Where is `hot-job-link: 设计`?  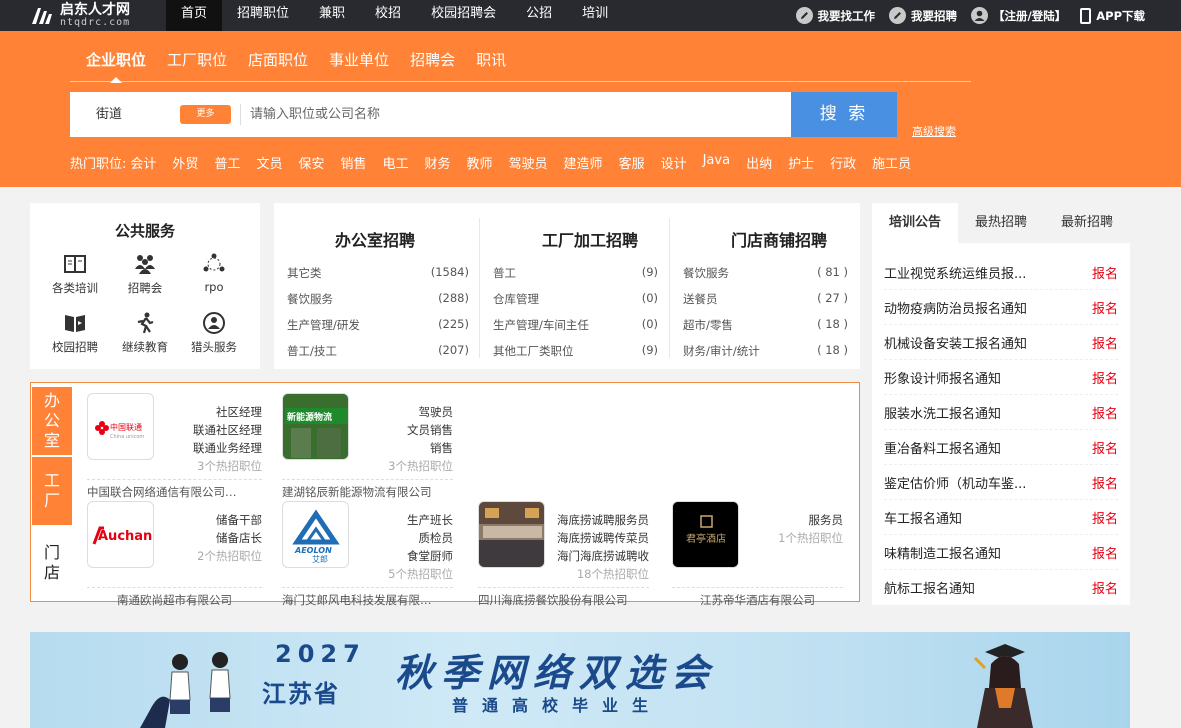
hot-job-link: 设计 is located at coordinates (674, 162).